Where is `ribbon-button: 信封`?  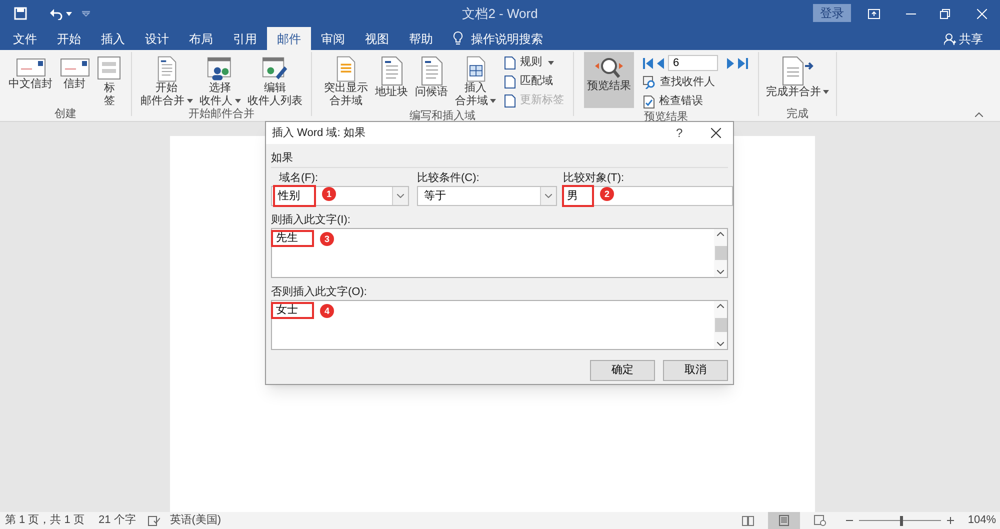
ribbon-button: 信封 is located at coordinates (74, 80).